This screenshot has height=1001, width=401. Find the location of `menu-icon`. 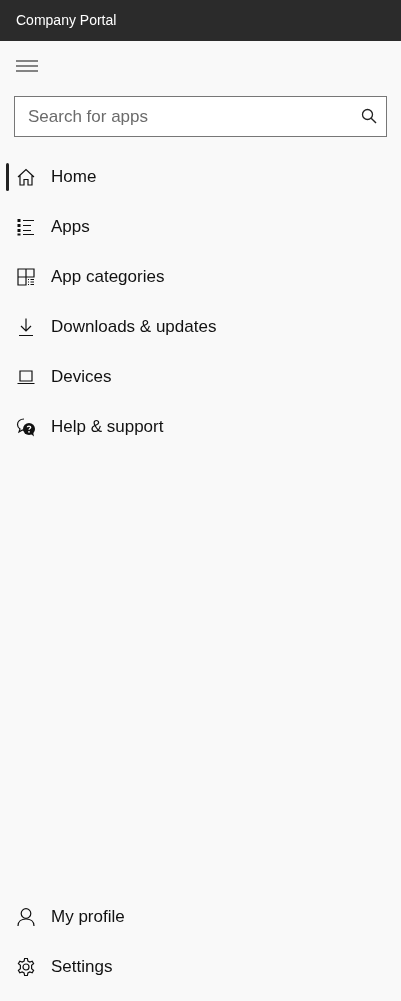

menu-icon is located at coordinates (27, 66).